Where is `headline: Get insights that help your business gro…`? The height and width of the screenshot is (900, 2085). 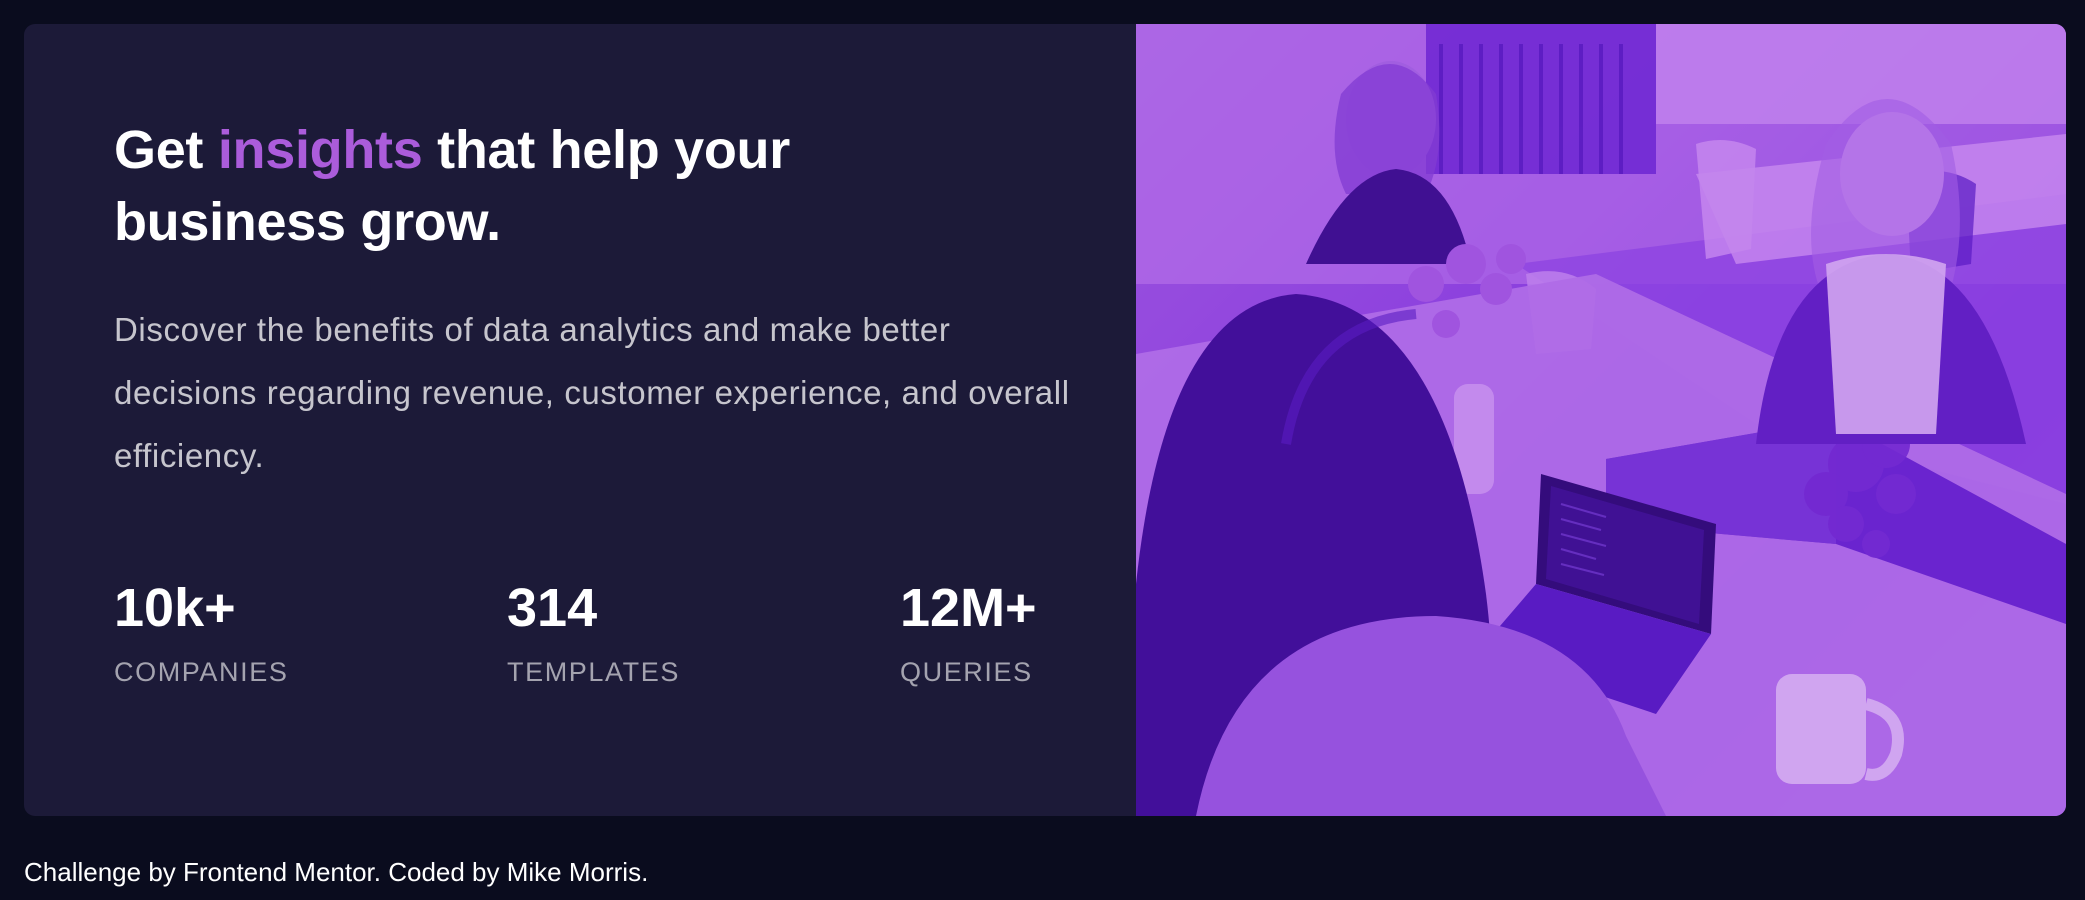
headline: Get insights that help your business gro… is located at coordinates (494, 186).